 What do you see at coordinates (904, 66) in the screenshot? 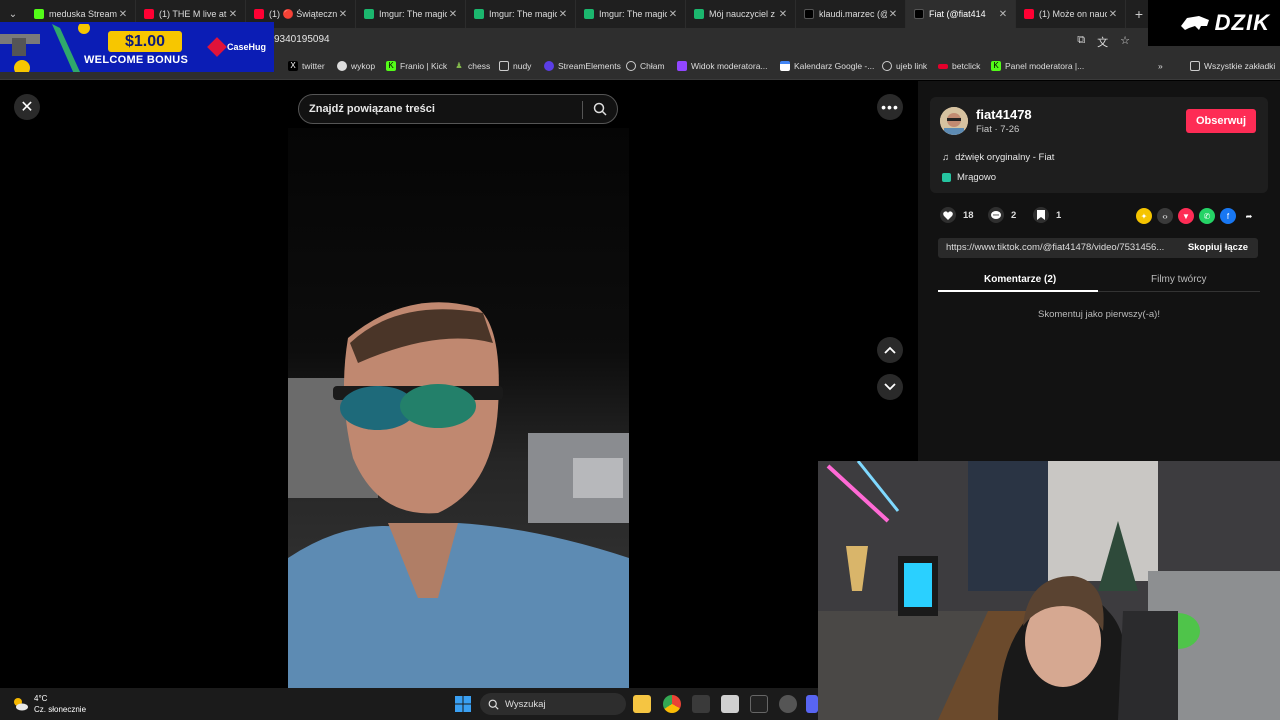
I see `bookmark-ujeb-link: ujeb link` at bounding box center [904, 66].